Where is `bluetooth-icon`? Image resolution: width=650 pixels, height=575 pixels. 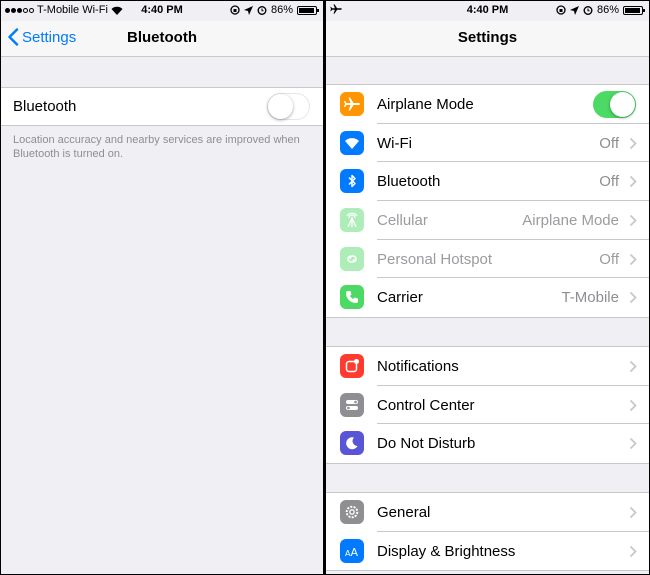
bluetooth-icon is located at coordinates (352, 181).